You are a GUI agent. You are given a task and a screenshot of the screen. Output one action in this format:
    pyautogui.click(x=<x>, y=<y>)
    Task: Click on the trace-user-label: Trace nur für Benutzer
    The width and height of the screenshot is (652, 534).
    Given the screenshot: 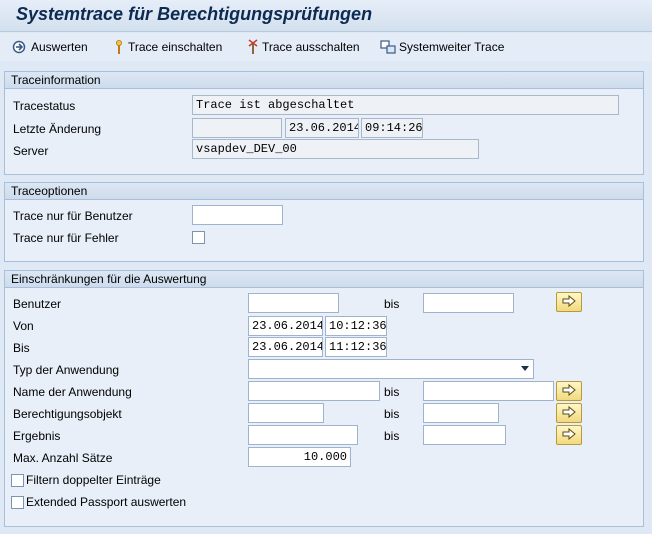 What is the action you would take?
    pyautogui.click(x=73, y=216)
    